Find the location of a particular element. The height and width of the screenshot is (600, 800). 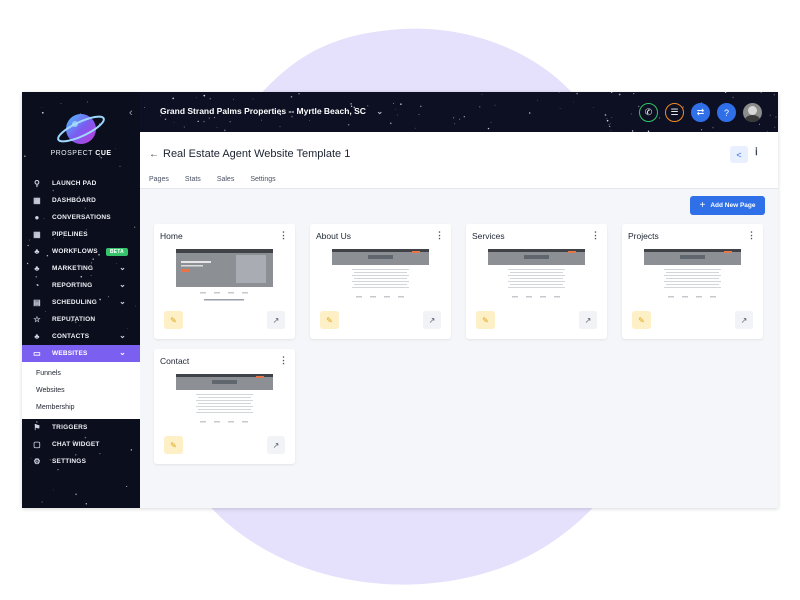

tab-sales: Sales is located at coordinates (226, 179).